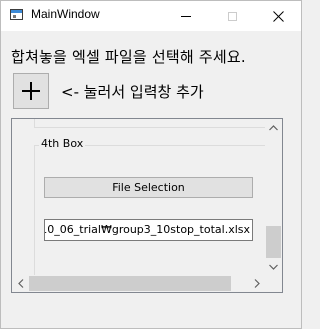  I want to click on scroll-down-button, so click(273, 266).